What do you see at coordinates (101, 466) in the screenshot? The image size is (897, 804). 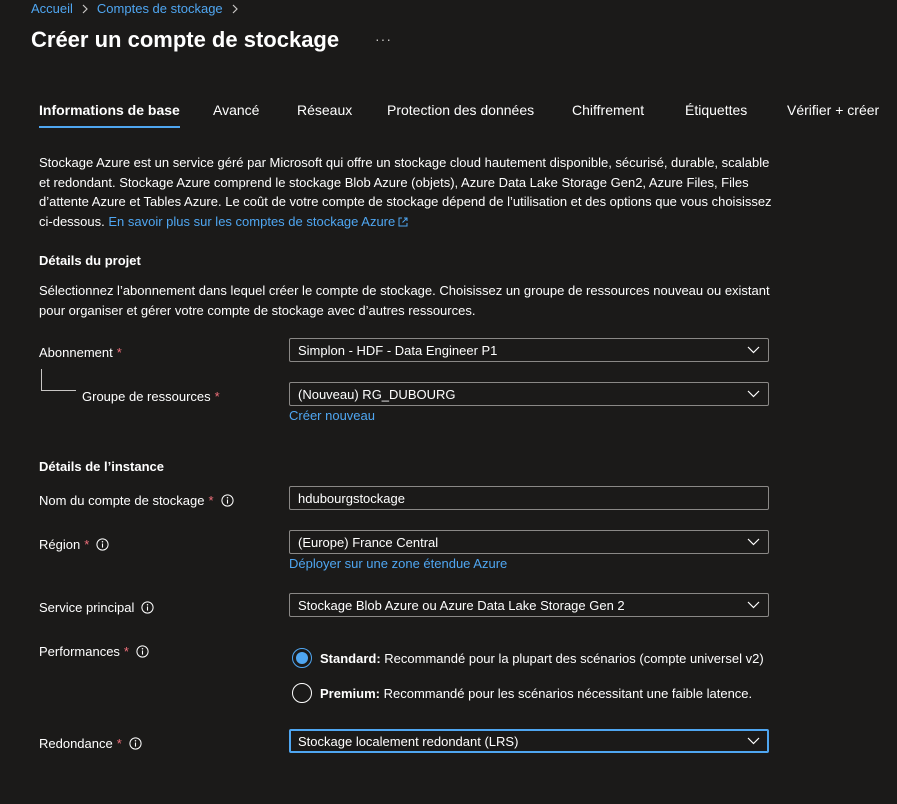 I see `instance-details-heading: Détails de l’instance` at bounding box center [101, 466].